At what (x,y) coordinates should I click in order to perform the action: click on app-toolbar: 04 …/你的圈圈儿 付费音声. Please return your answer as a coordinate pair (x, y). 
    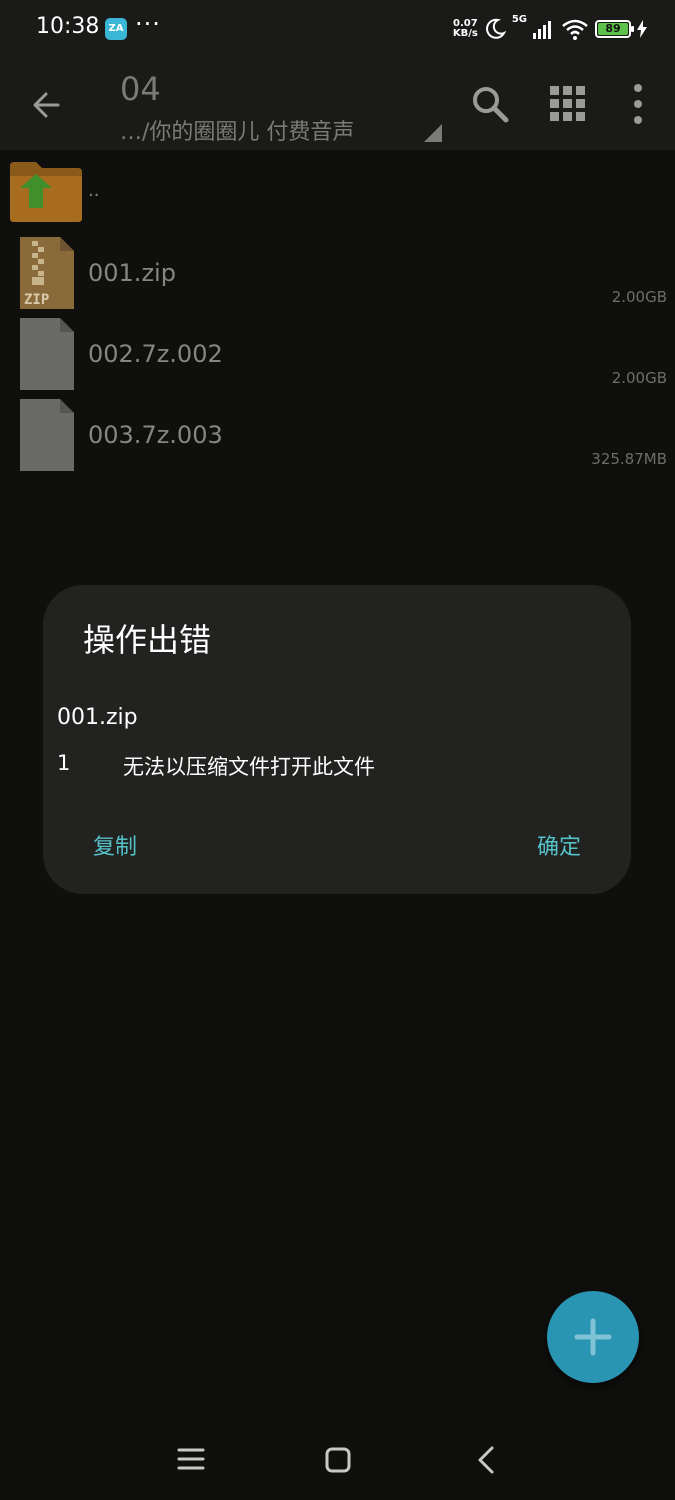
    Looking at the image, I should click on (337, 104).